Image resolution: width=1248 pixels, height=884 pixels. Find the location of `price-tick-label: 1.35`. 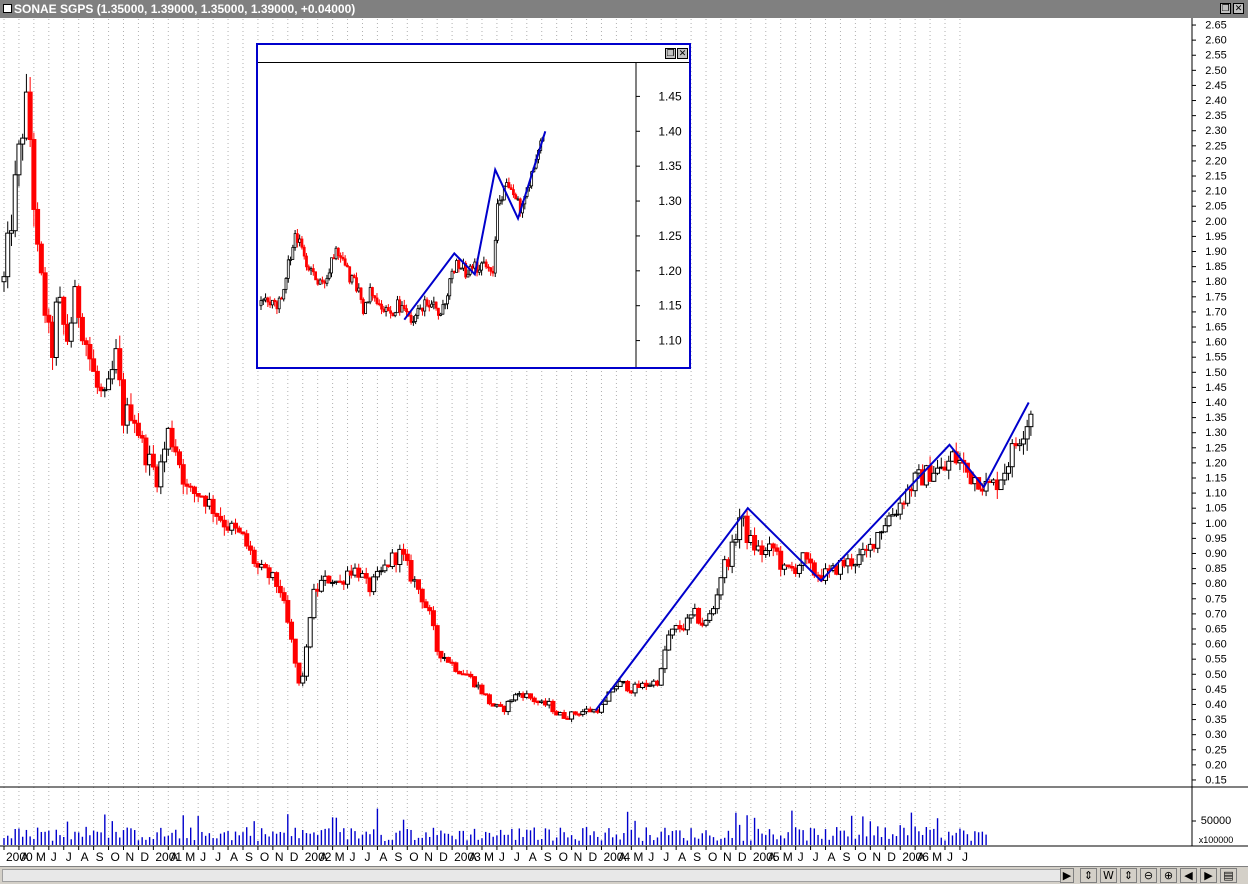

price-tick-label: 1.35 is located at coordinates (1215, 418).